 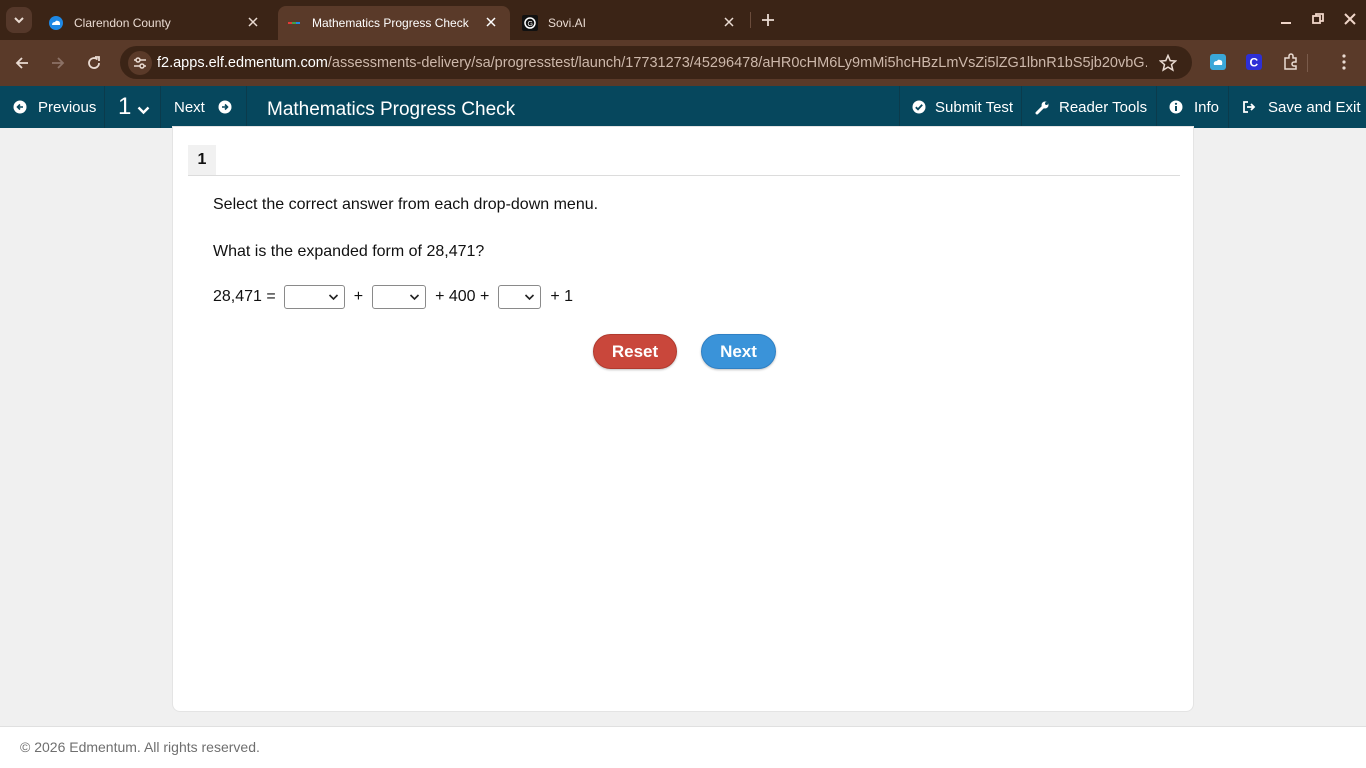 I want to click on chrome-menu-button, so click(x=1344, y=62).